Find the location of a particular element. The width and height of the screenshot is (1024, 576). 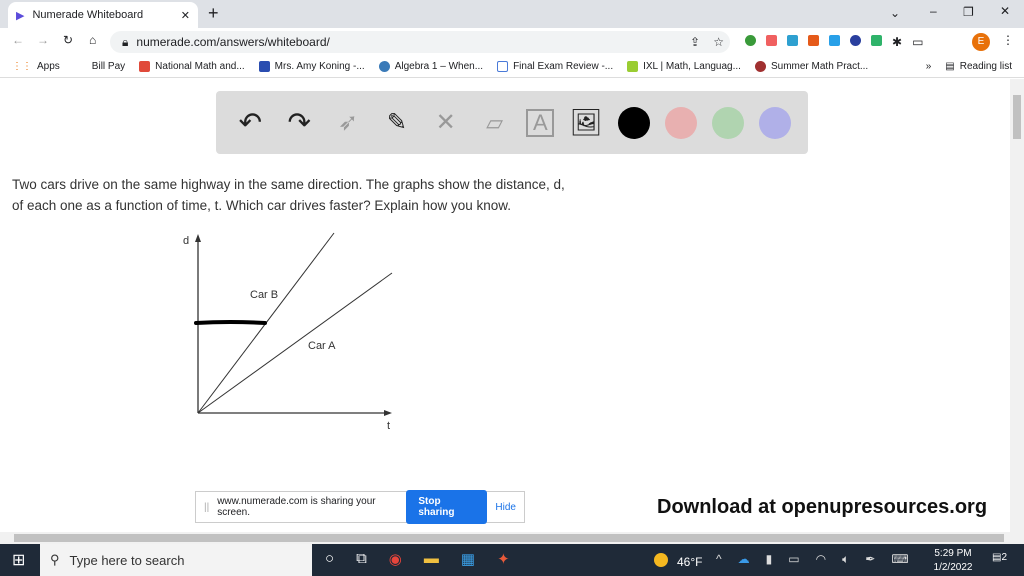

car-b-label: Car B is located at coordinates (264, 295).